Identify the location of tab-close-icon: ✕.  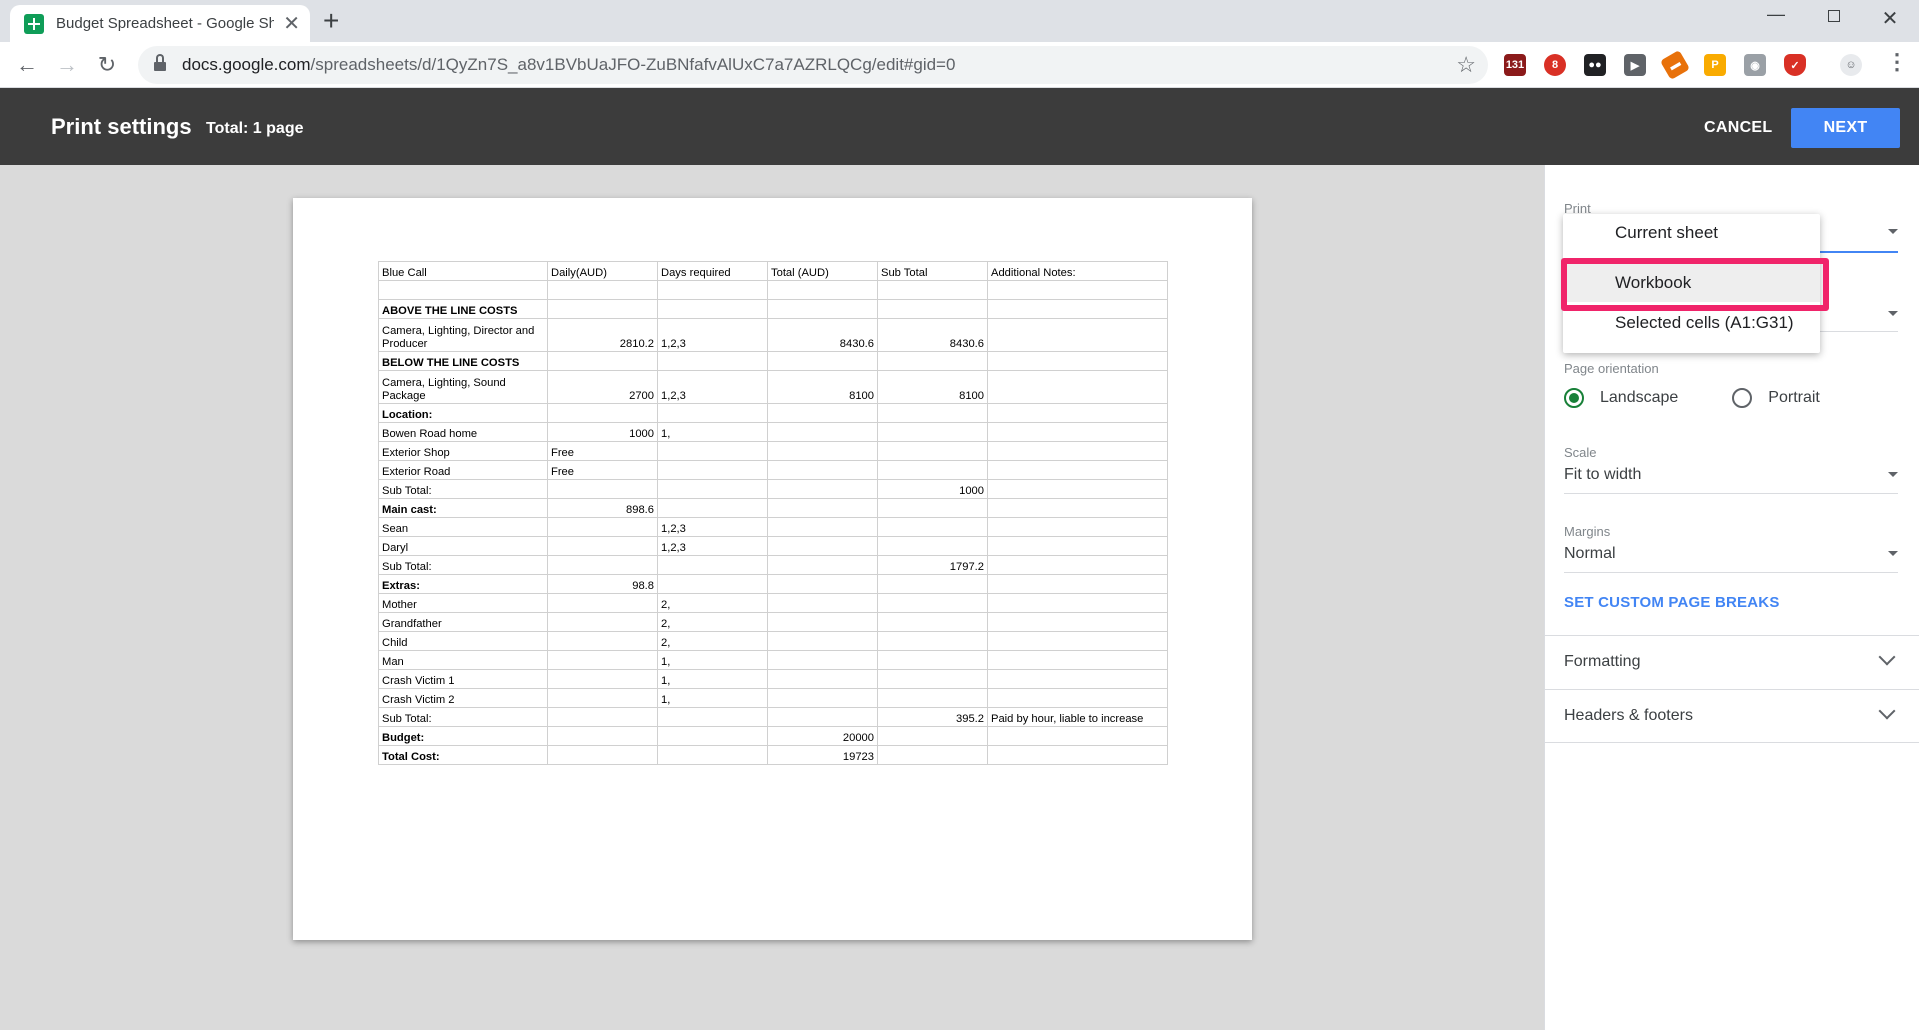
(291, 24).